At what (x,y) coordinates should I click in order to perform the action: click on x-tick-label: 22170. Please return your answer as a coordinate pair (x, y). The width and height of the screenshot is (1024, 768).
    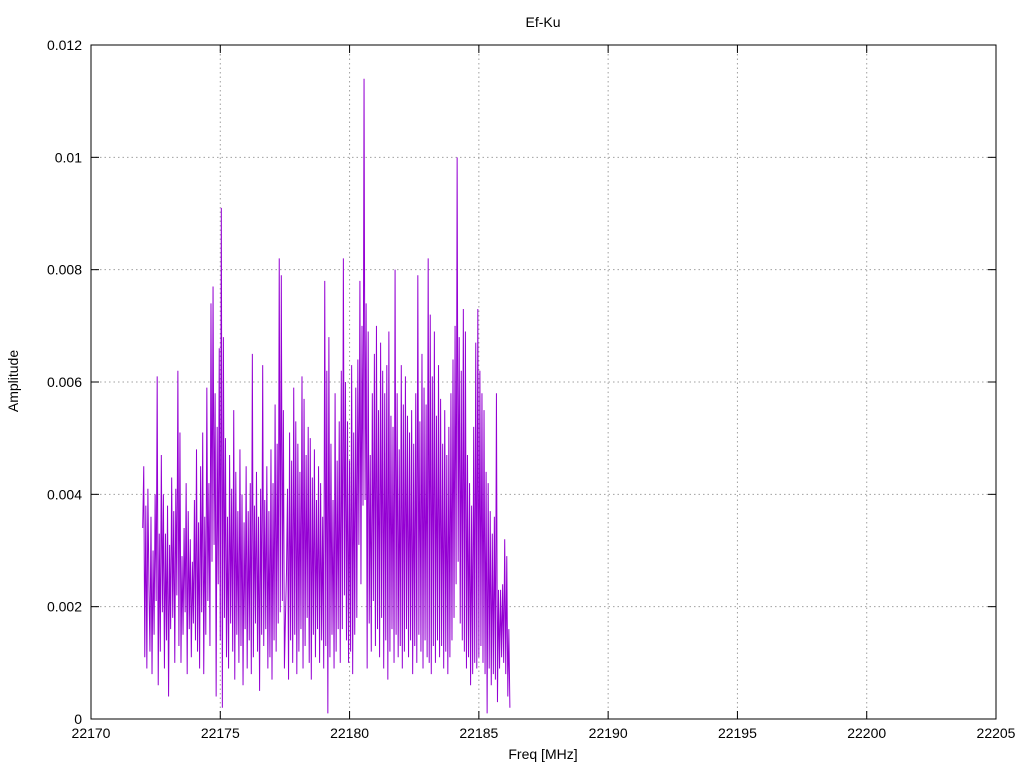
    Looking at the image, I should click on (91, 733).